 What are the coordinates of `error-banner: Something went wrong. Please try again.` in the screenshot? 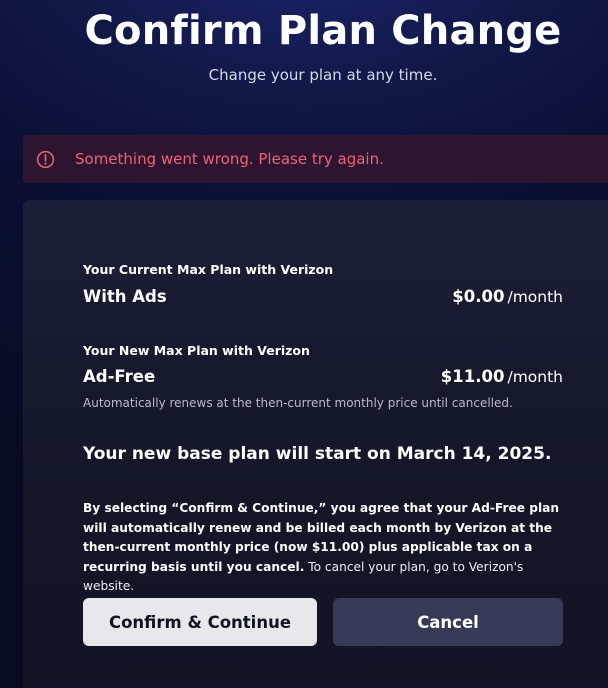 It's located at (315, 159).